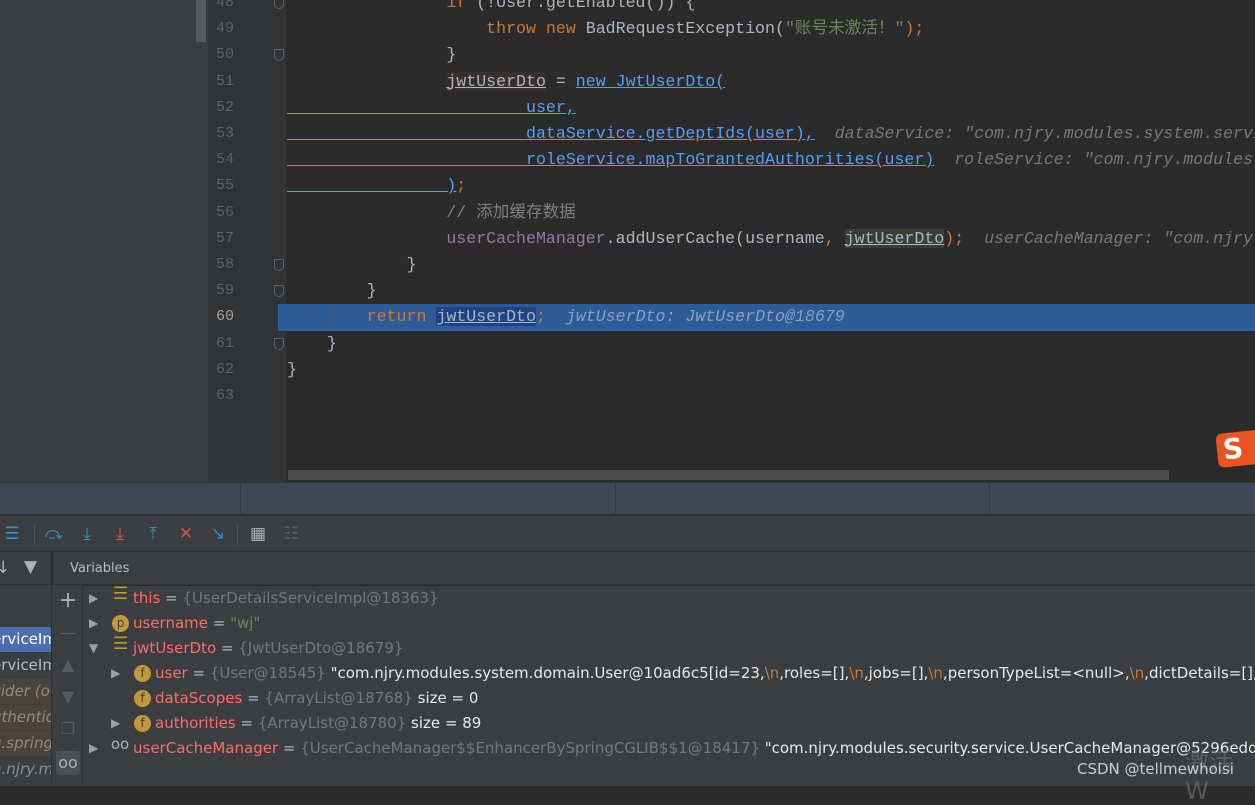 This screenshot has width=1255, height=805. Describe the element at coordinates (68, 729) in the screenshot. I see `copy-icon: ❐` at that location.